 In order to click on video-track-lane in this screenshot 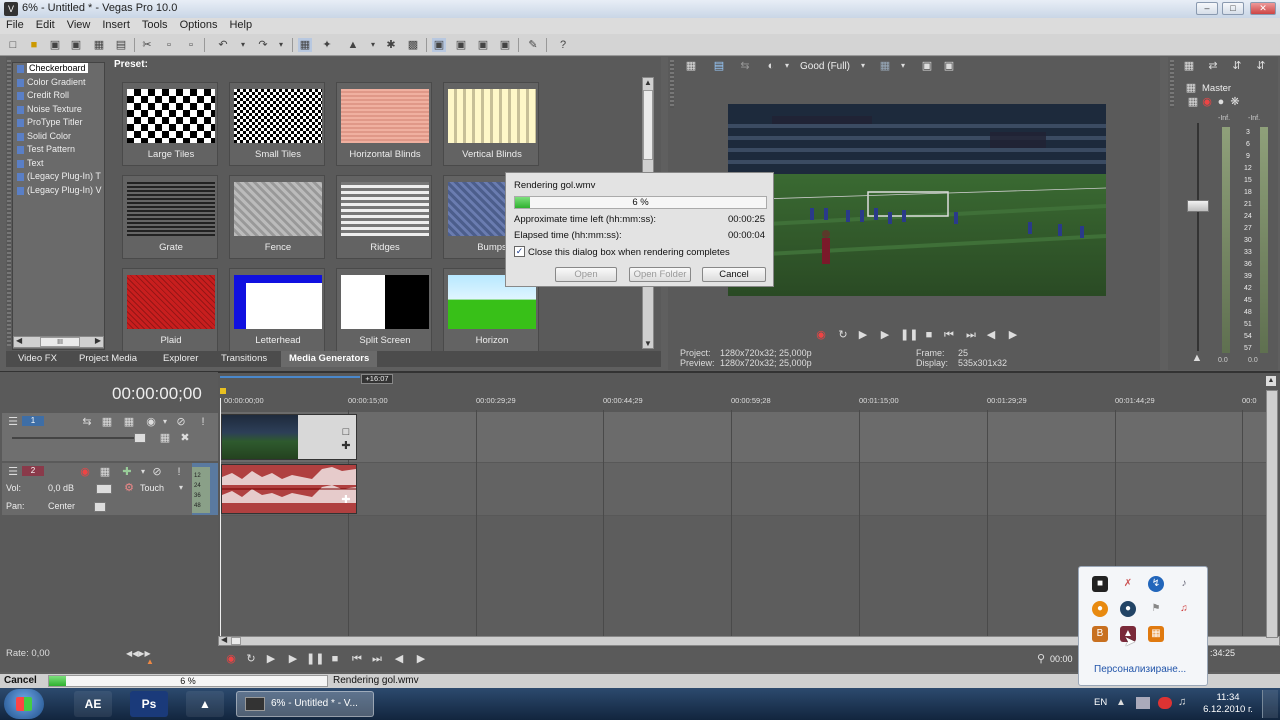, I will do `click(745, 437)`.